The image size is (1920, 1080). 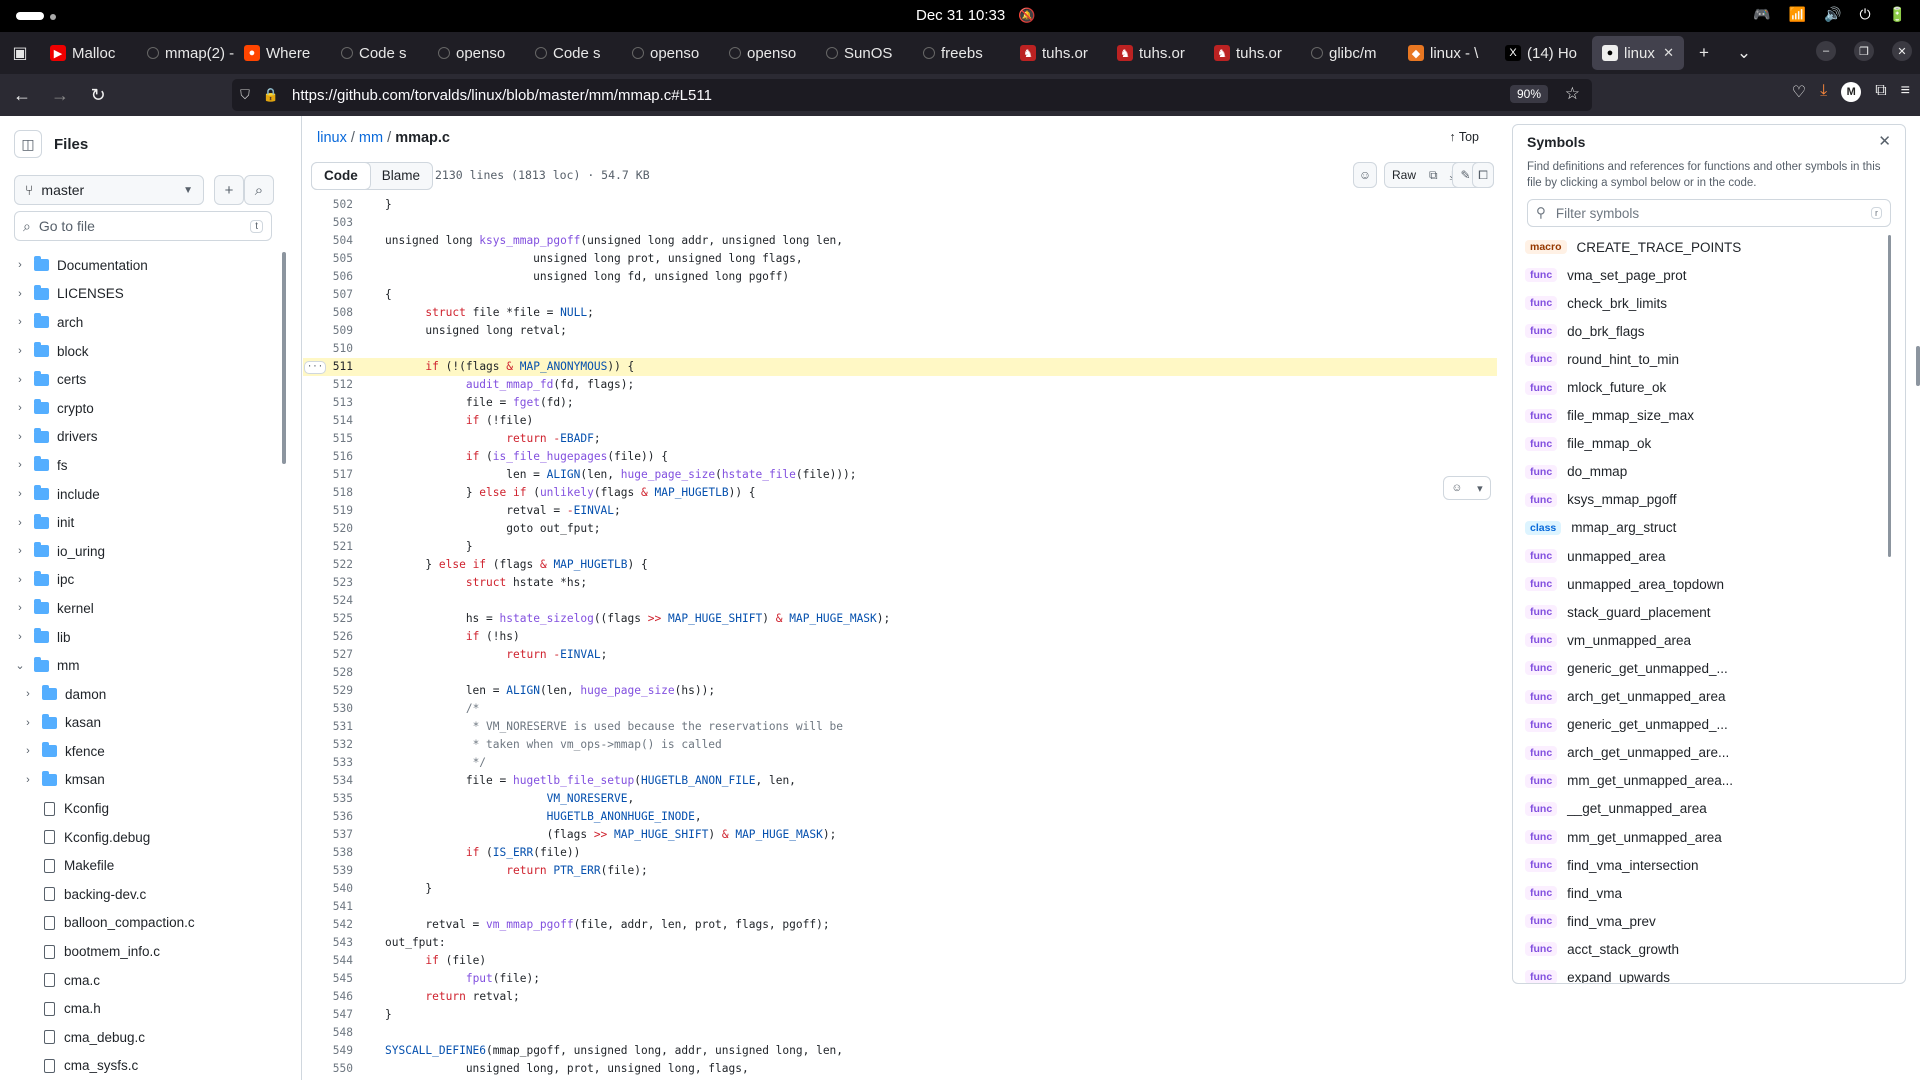 What do you see at coordinates (1572, 94) in the screenshot?
I see `bookmark-star-icon: ☆` at bounding box center [1572, 94].